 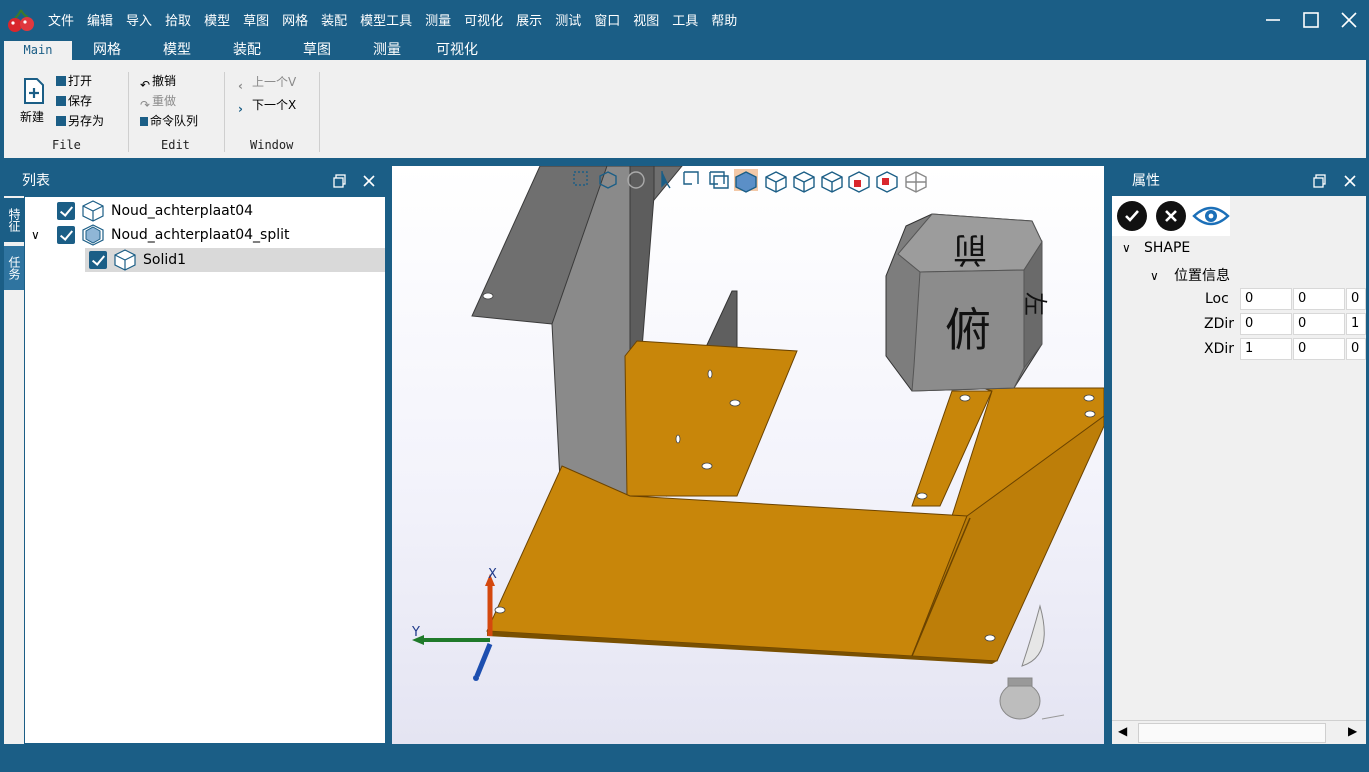 What do you see at coordinates (139, 19) in the screenshot?
I see `menu-import: 导入` at bounding box center [139, 19].